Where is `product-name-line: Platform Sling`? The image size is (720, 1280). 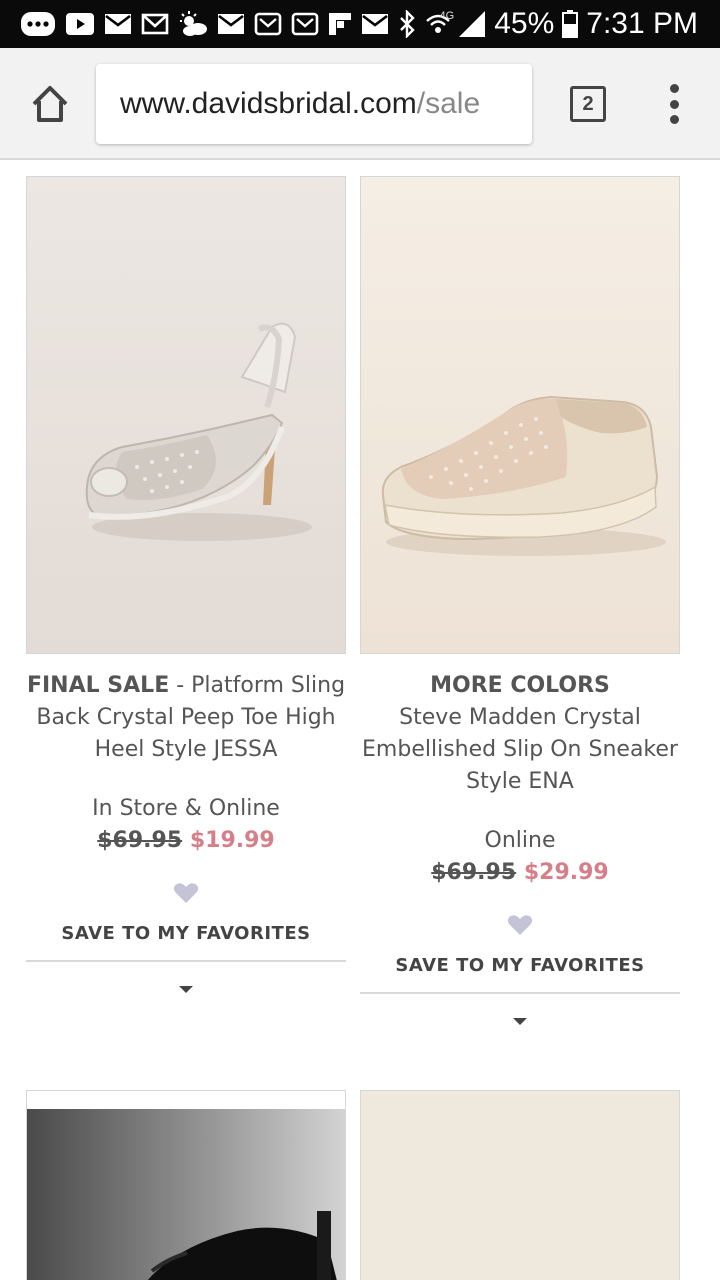 product-name-line: Platform Sling is located at coordinates (268, 685).